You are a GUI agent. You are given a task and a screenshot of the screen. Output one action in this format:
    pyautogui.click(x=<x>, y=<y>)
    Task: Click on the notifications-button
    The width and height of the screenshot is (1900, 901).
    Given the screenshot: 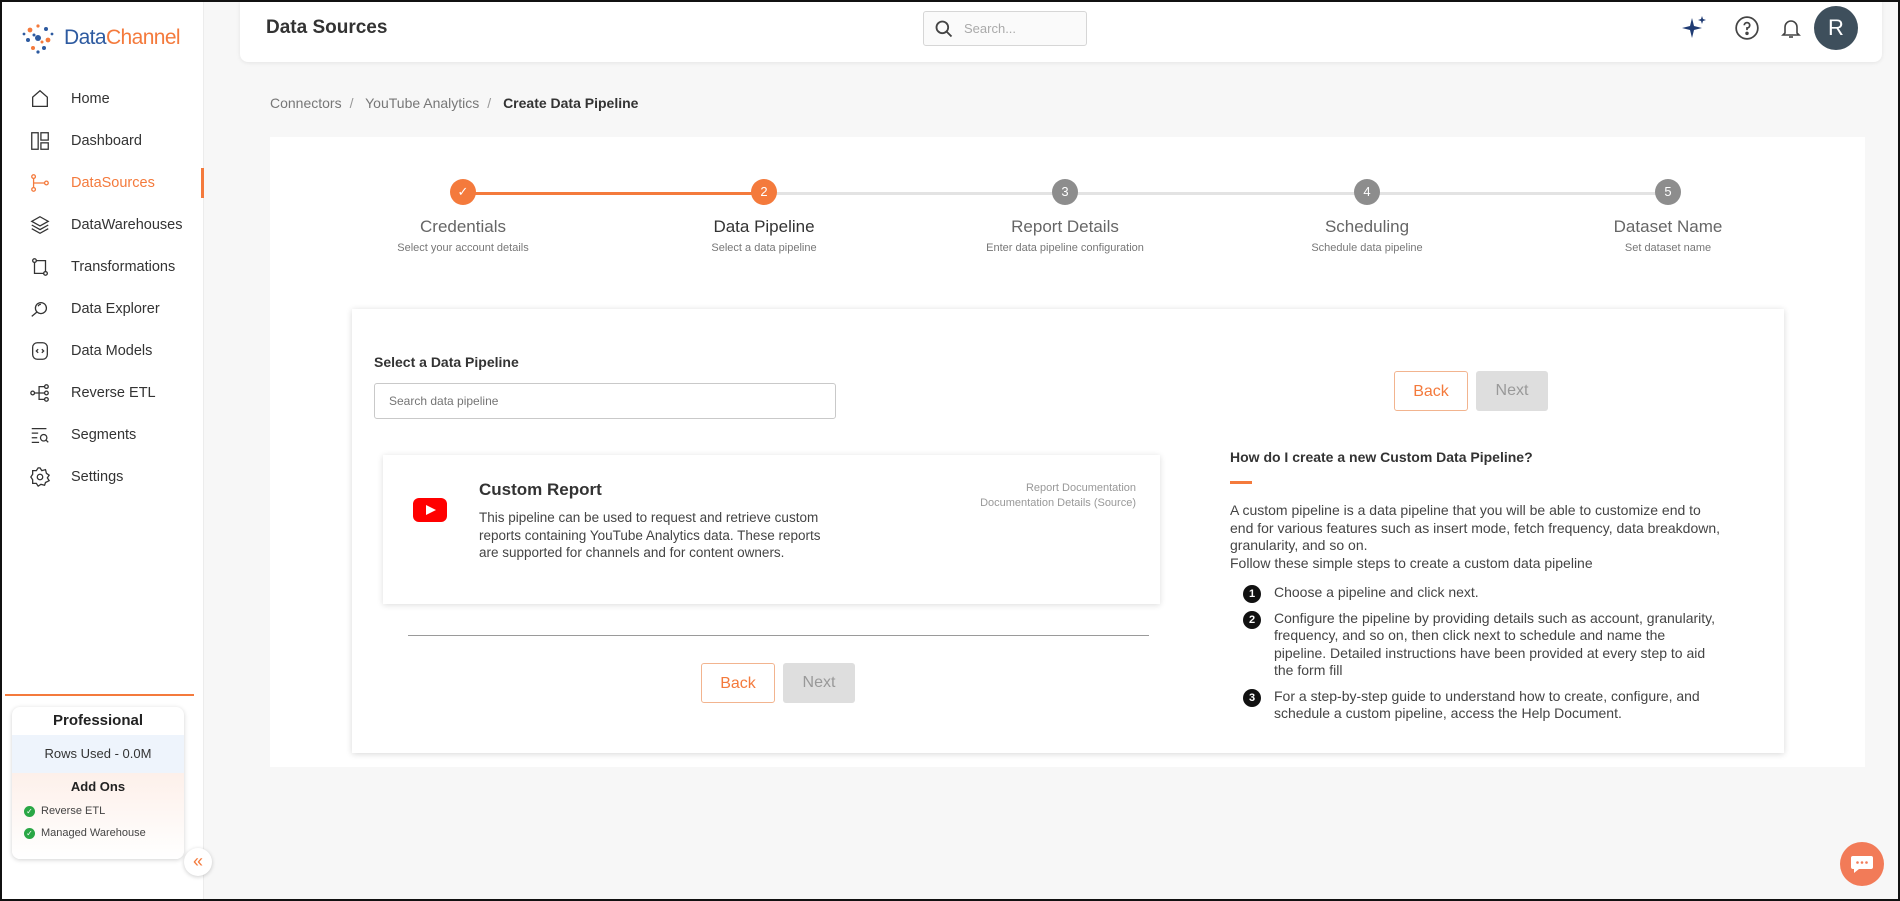 What is the action you would take?
    pyautogui.click(x=1791, y=28)
    